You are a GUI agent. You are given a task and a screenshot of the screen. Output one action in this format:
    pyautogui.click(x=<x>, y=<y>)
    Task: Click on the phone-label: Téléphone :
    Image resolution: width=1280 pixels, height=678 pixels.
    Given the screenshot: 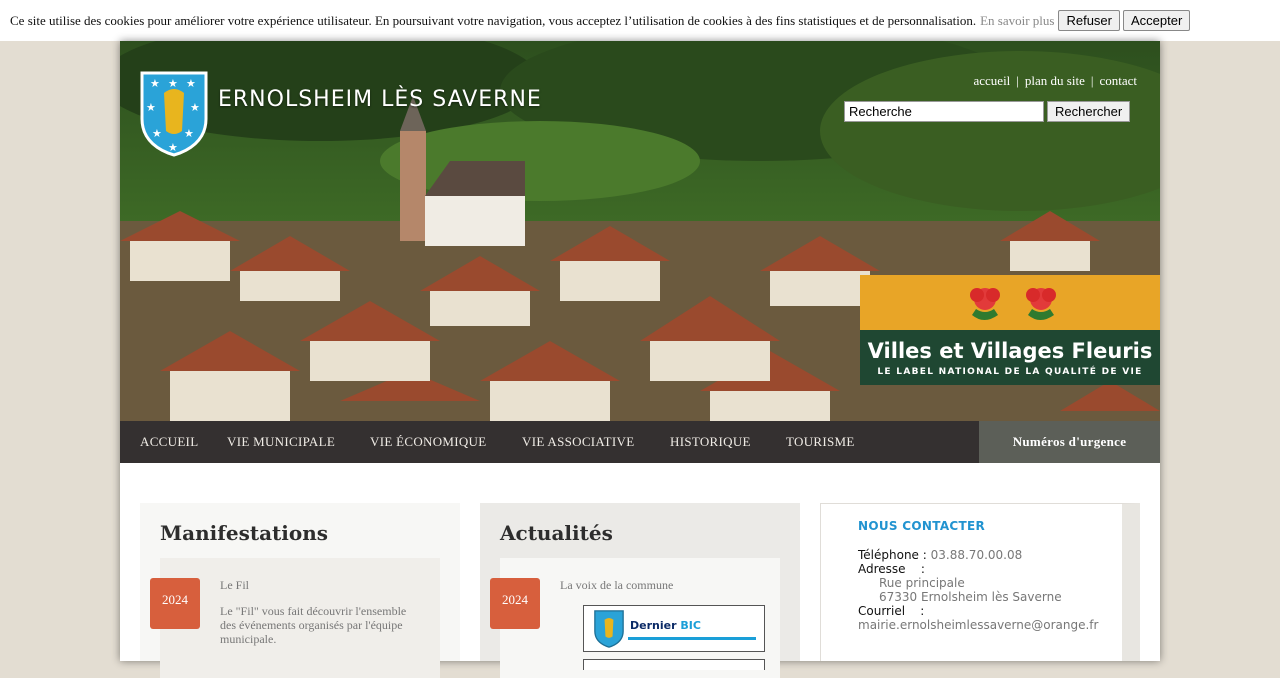 What is the action you would take?
    pyautogui.click(x=892, y=555)
    